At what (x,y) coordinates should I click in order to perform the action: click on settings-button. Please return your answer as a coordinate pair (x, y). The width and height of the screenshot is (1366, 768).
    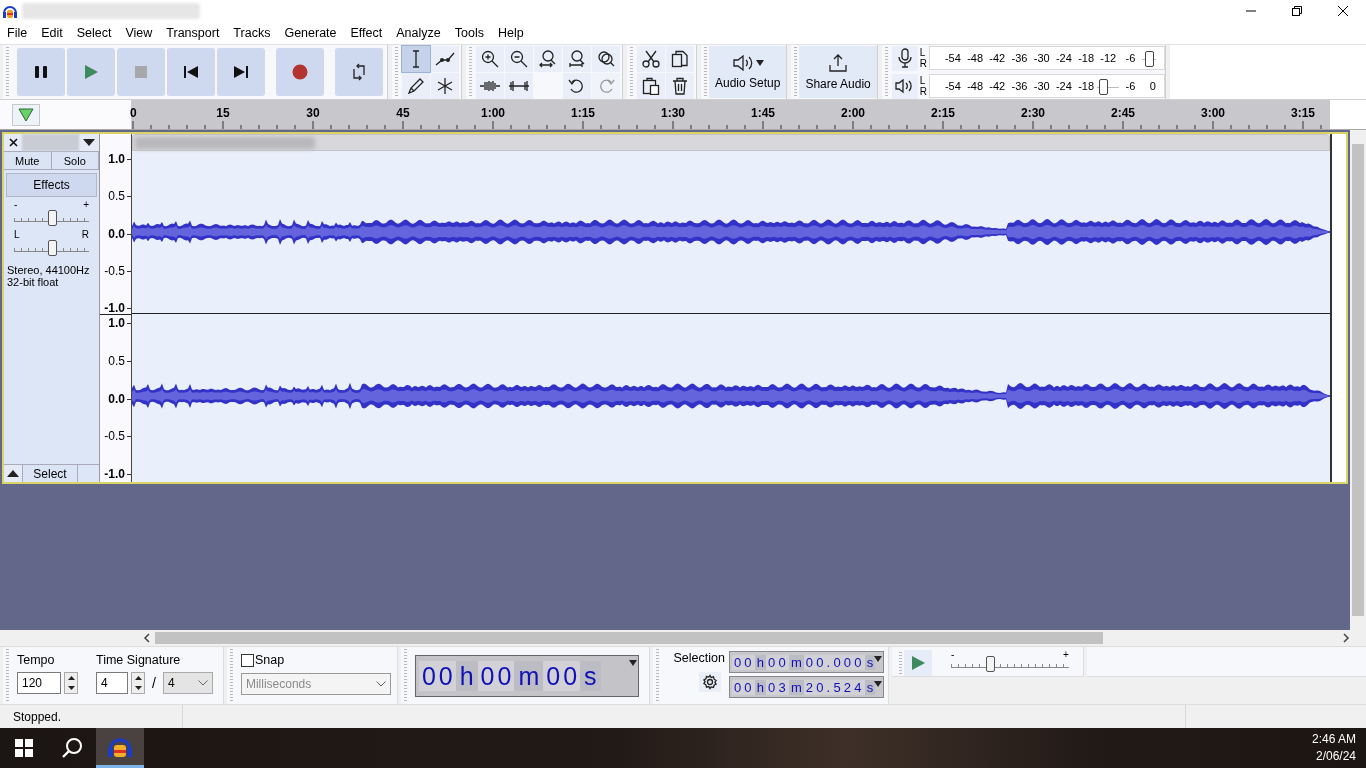
    Looking at the image, I should click on (709, 682).